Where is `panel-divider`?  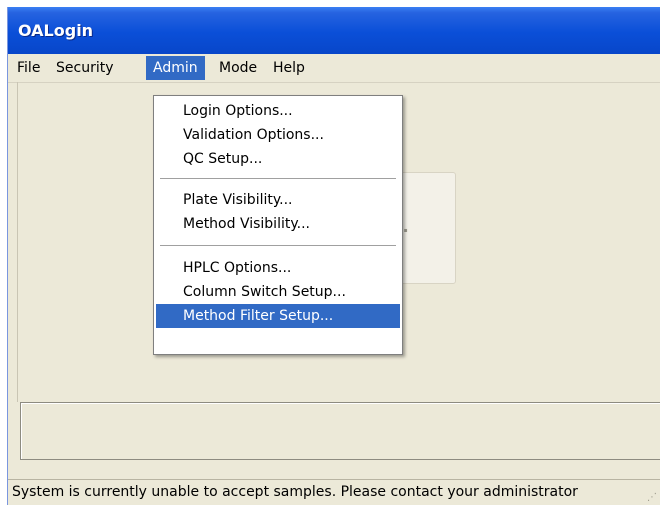
panel-divider is located at coordinates (17, 242).